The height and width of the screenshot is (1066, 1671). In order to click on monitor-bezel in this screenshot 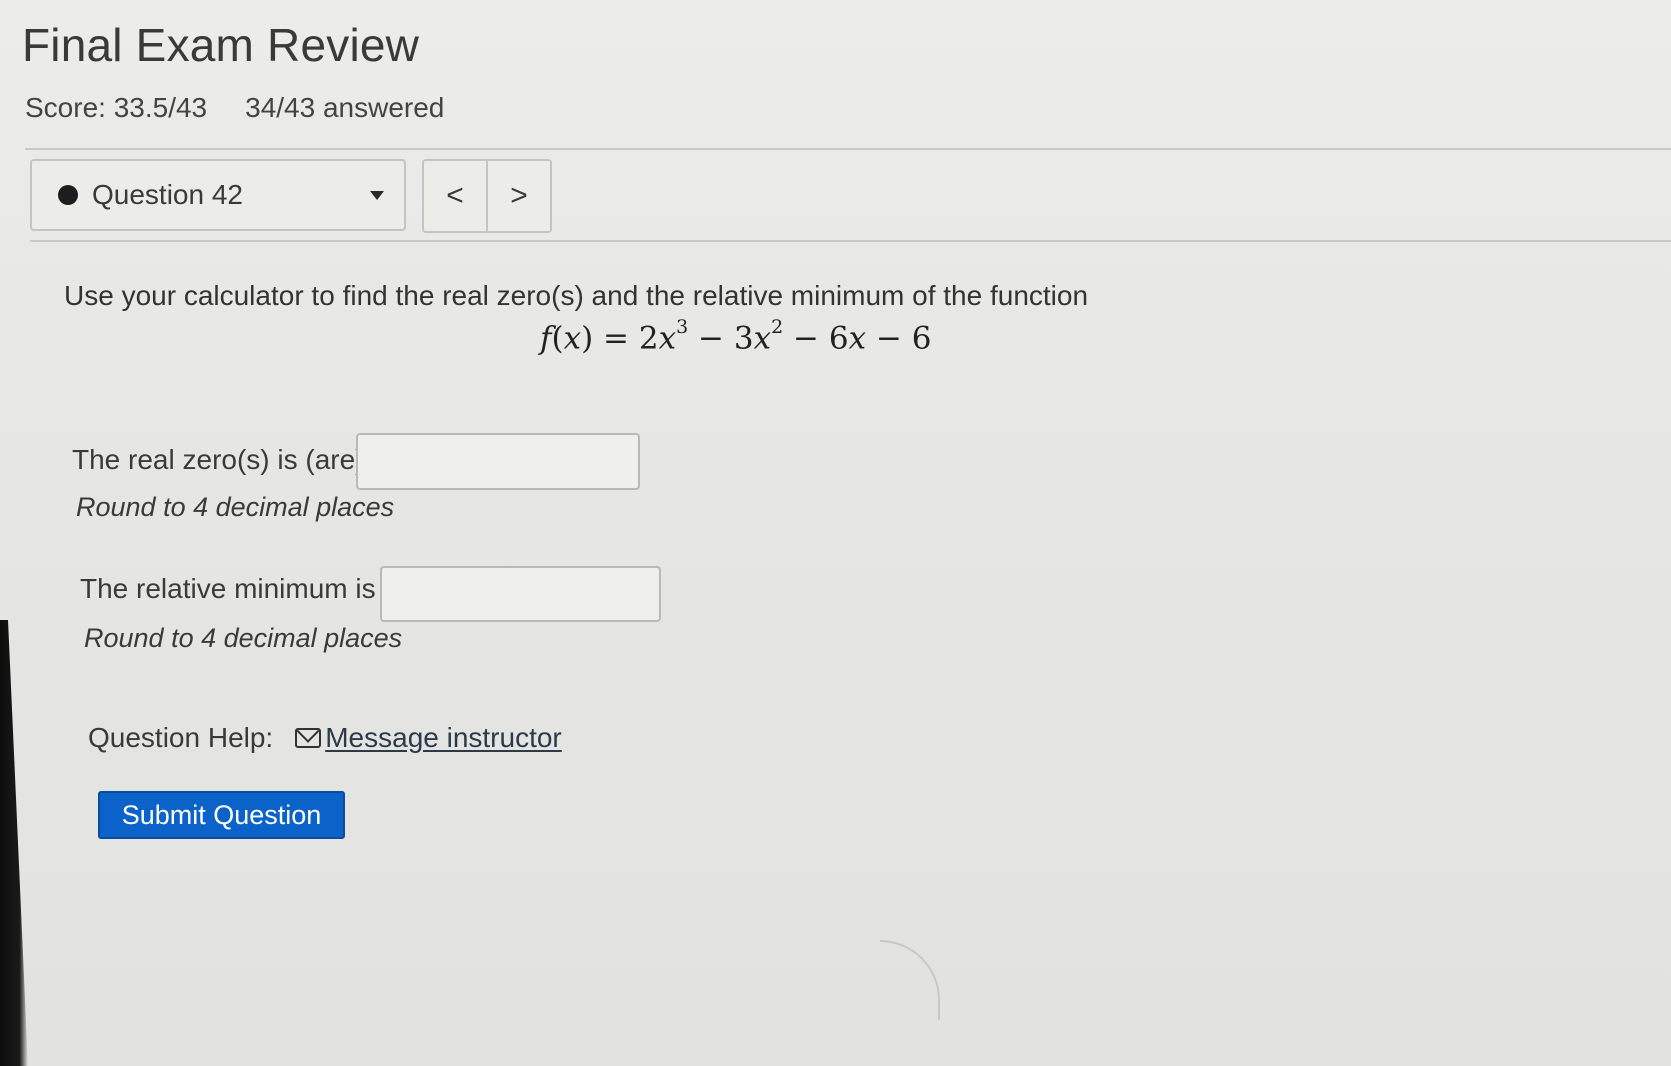, I will do `click(14, 843)`.